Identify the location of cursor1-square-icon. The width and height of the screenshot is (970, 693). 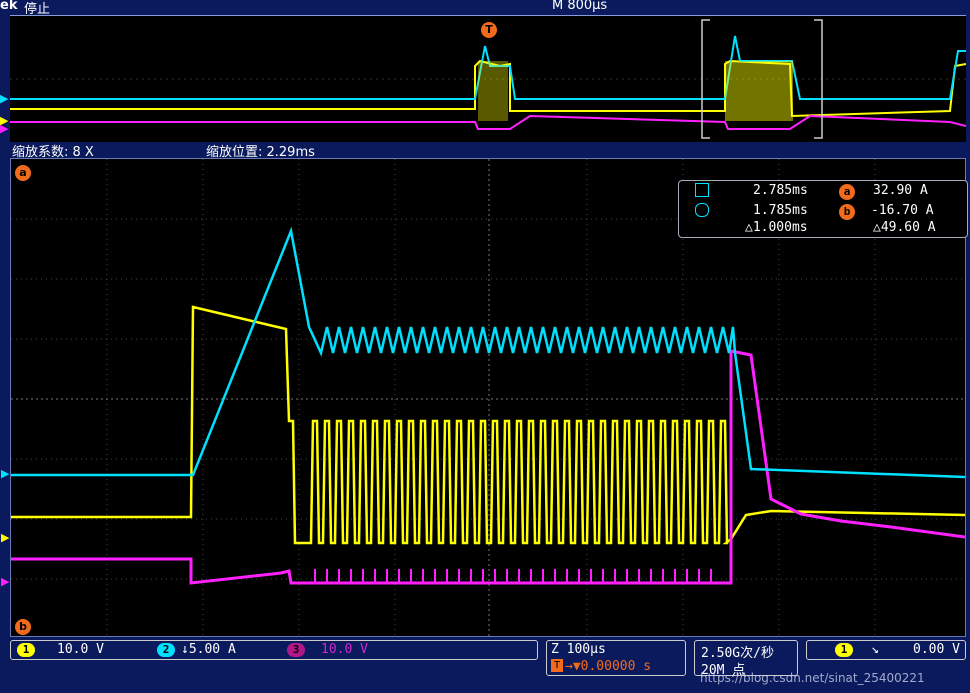
(702, 190).